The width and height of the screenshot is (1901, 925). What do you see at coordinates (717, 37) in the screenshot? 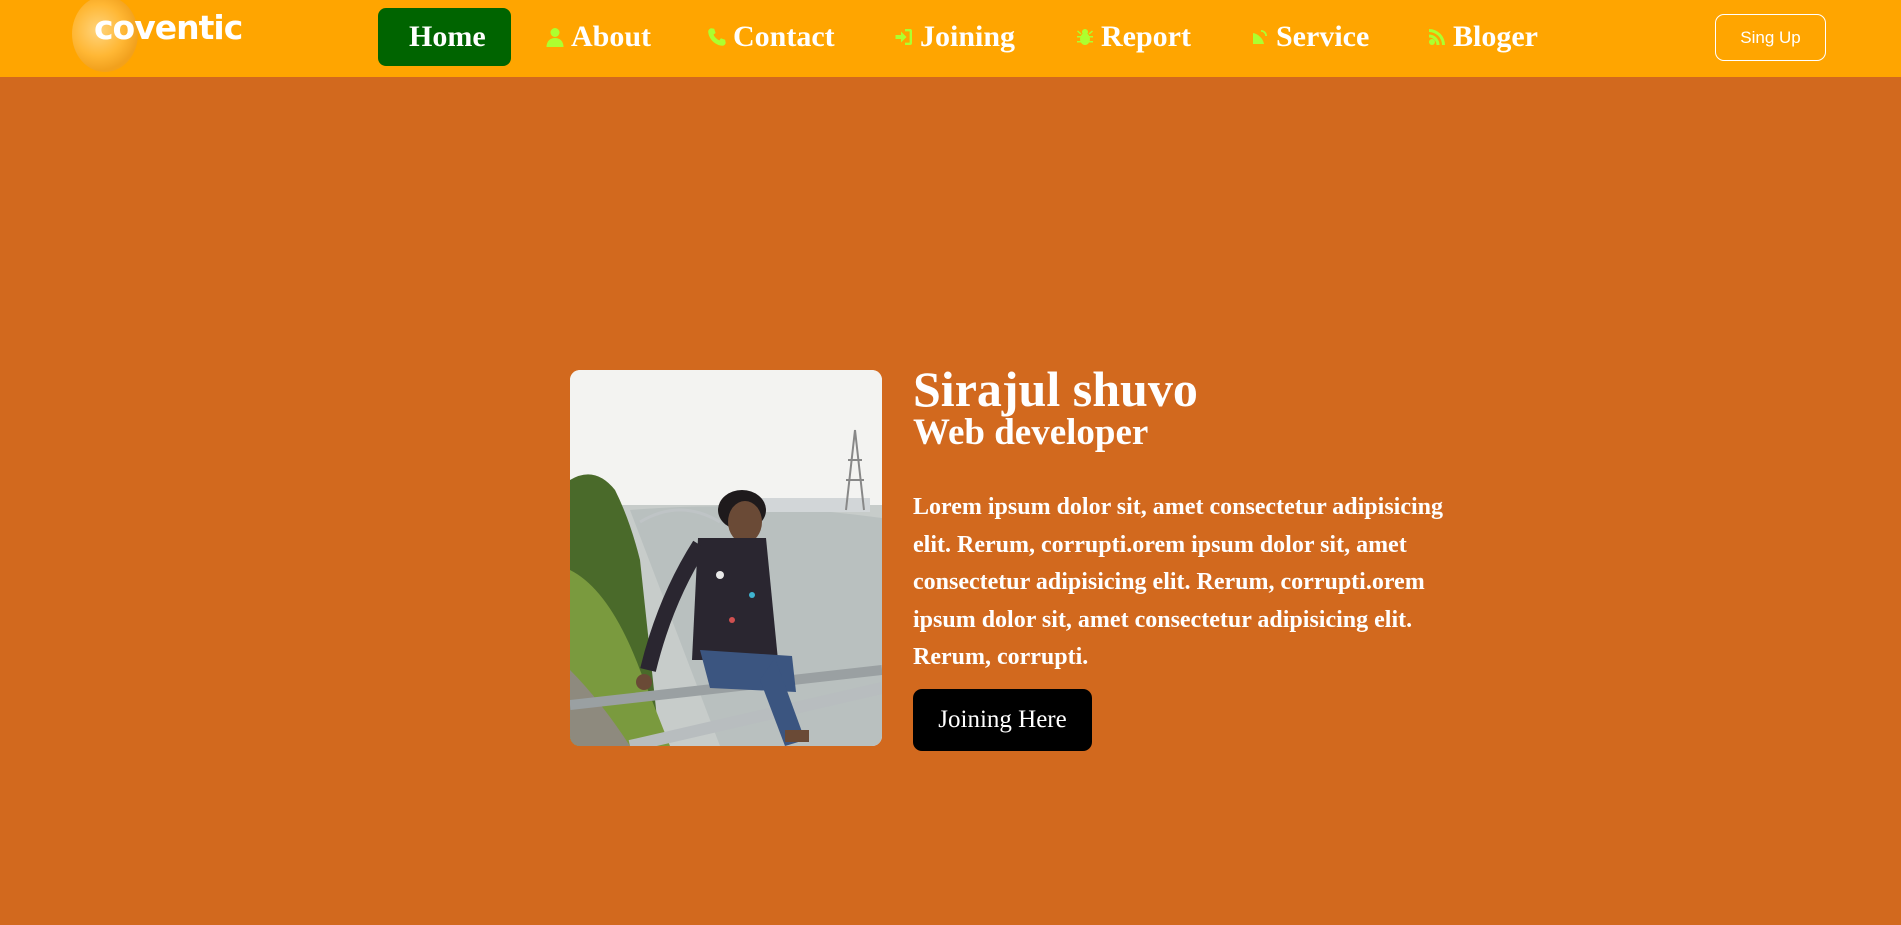
I see `phone-icon` at bounding box center [717, 37].